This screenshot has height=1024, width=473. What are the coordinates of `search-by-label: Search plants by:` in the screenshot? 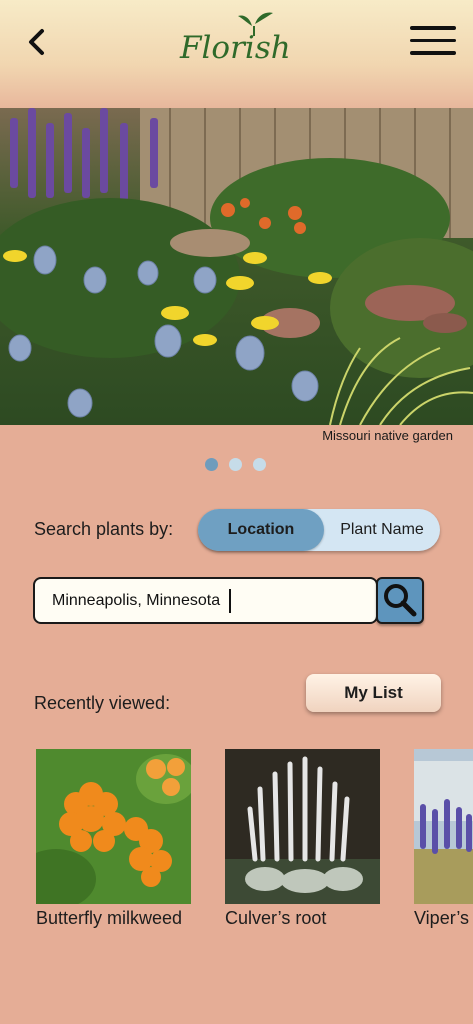 It's located at (104, 529).